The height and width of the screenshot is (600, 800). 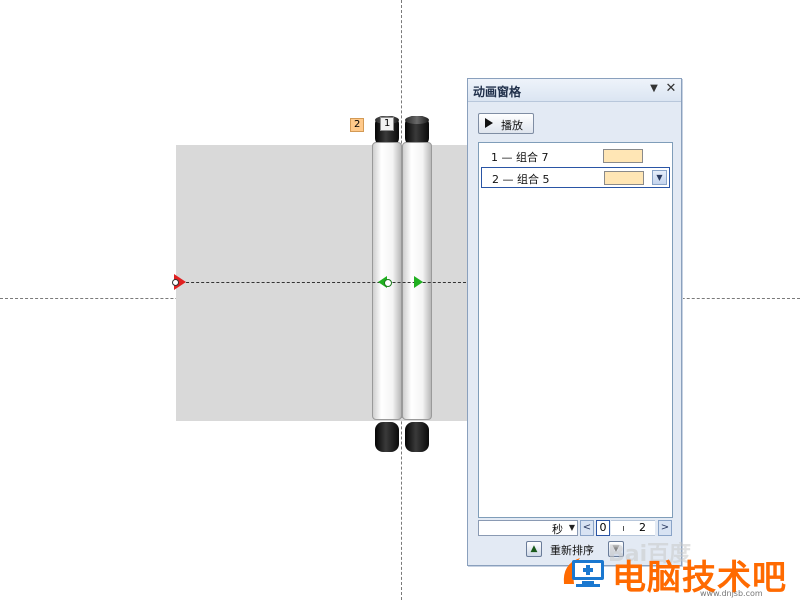 What do you see at coordinates (387, 437) in the screenshot?
I see `scroll-left-bottom-roller` at bounding box center [387, 437].